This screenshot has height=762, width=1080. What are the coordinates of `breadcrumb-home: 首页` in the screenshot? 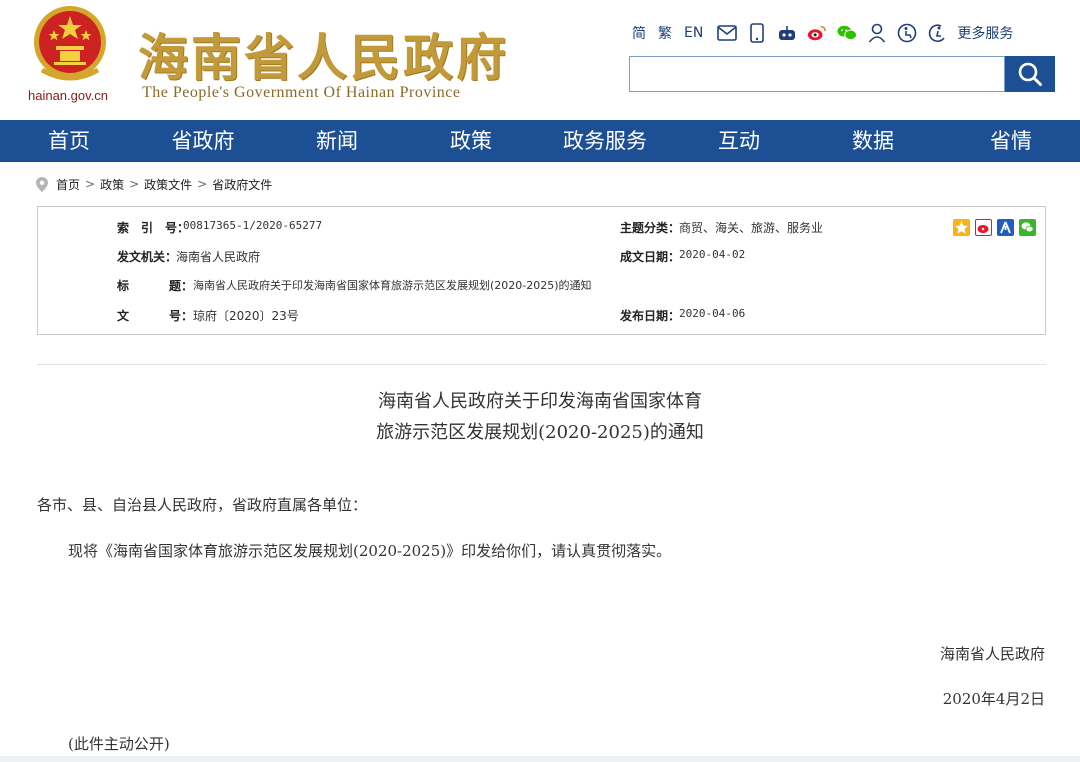 It's located at (68, 184).